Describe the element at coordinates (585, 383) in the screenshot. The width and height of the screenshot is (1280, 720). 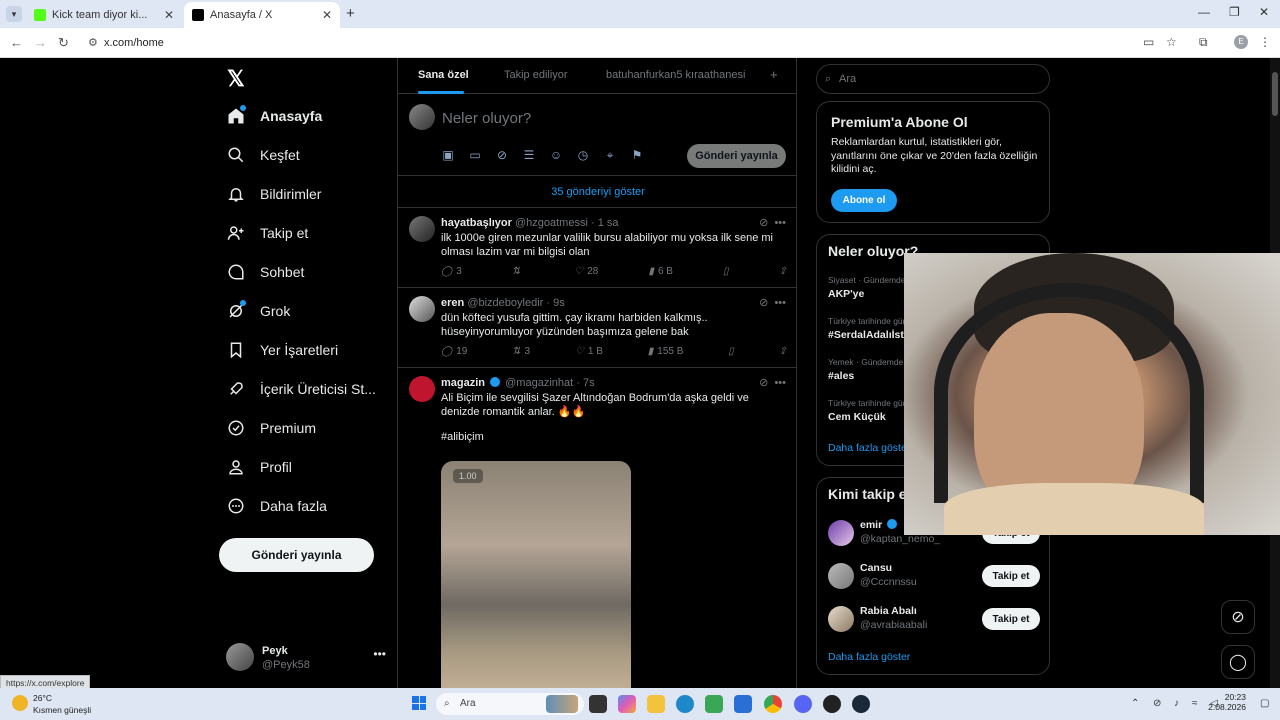
I see `tweet-time: · 7s` at that location.